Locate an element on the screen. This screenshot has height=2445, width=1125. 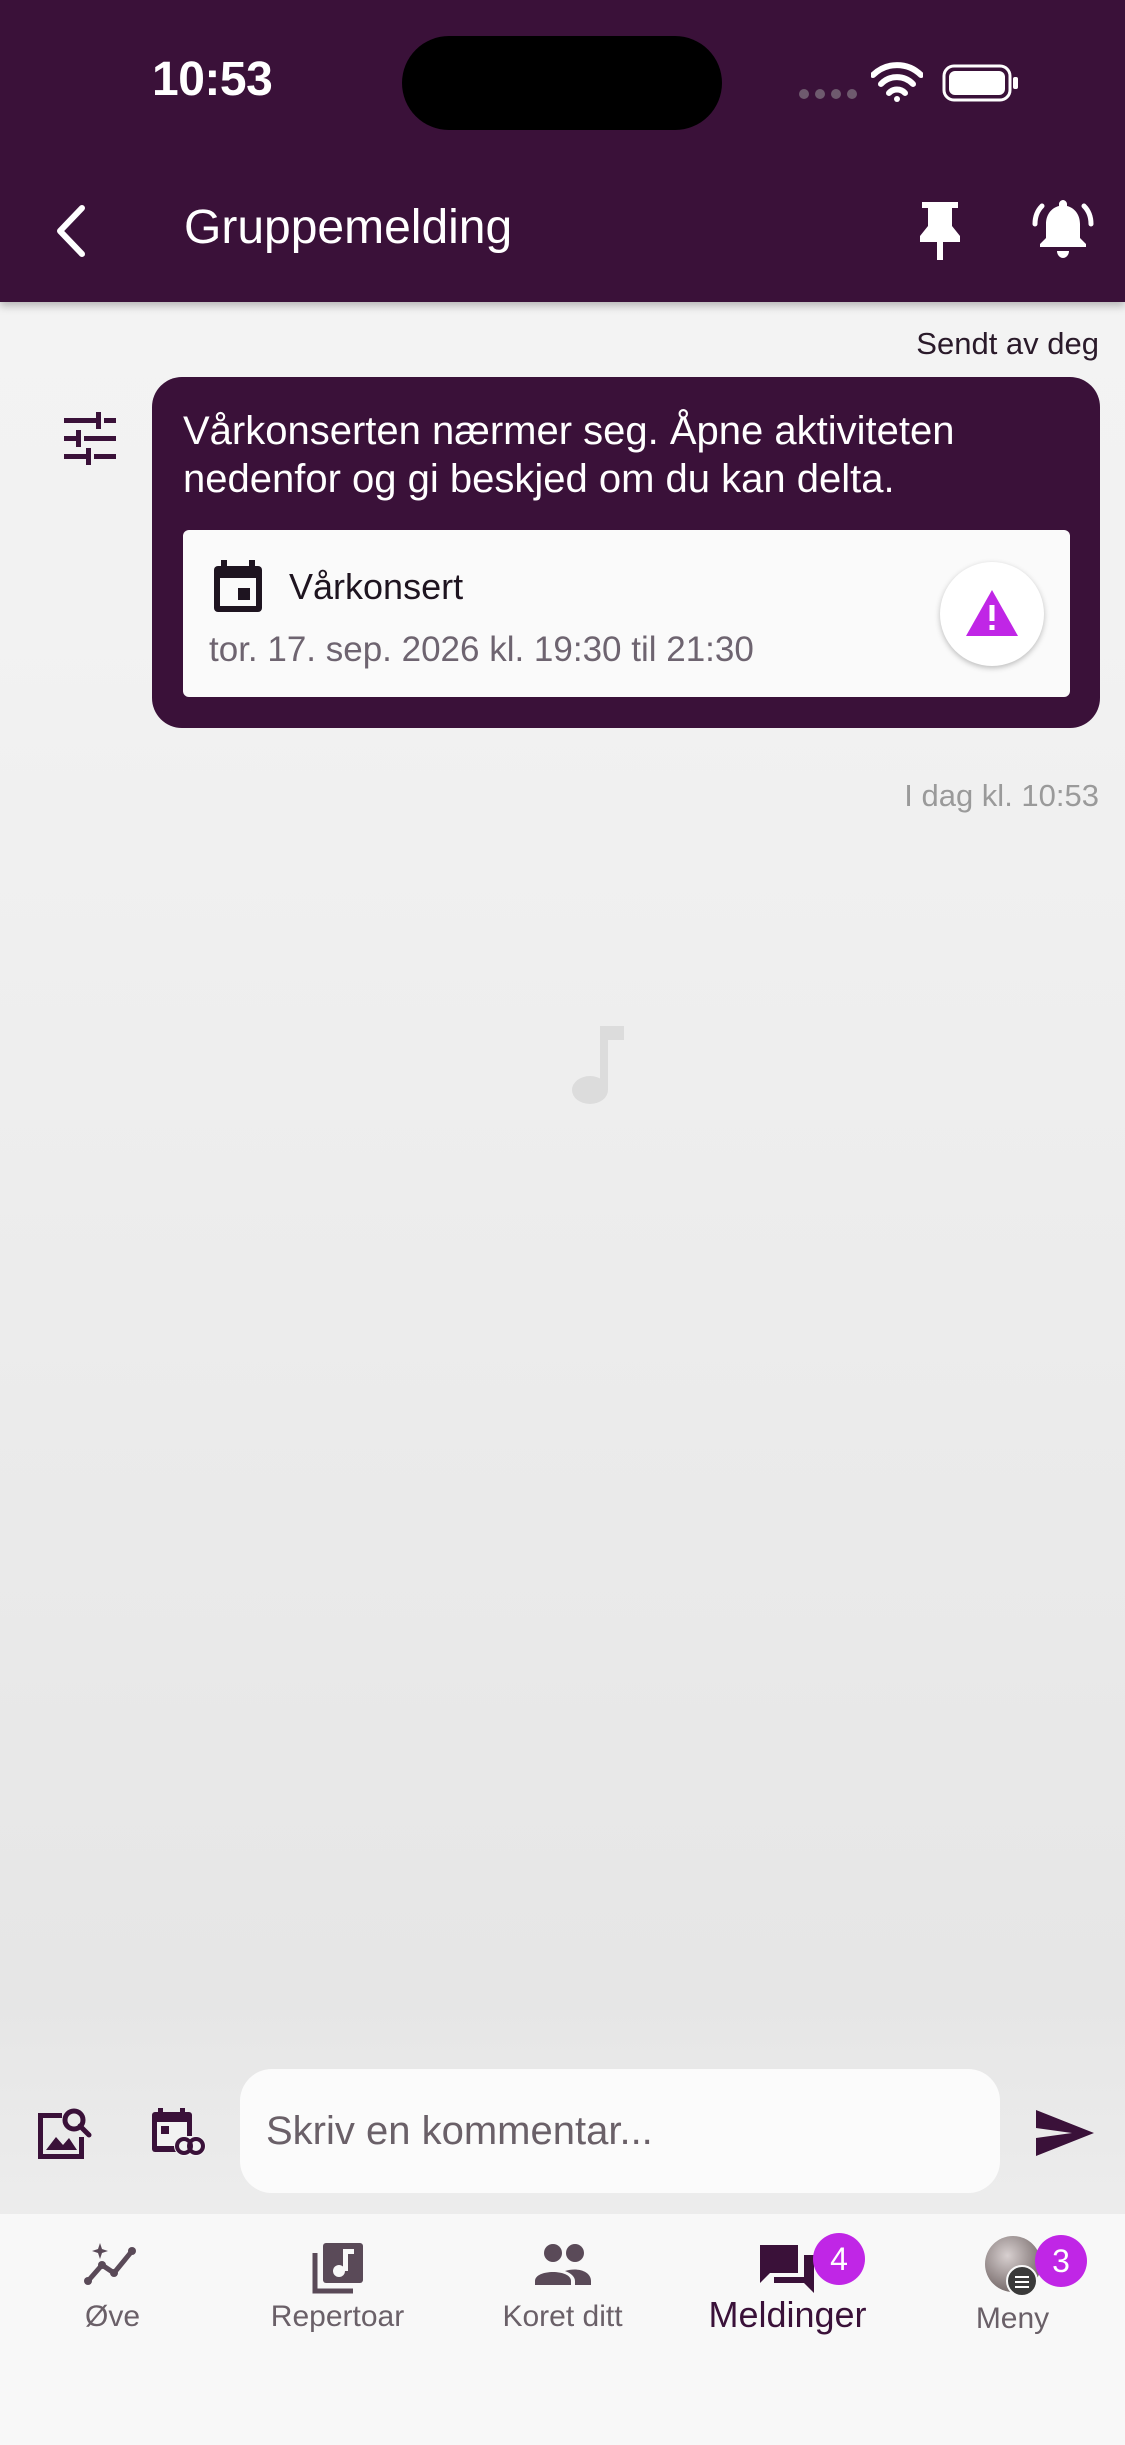
notification-bell-icon is located at coordinates (1063, 229).